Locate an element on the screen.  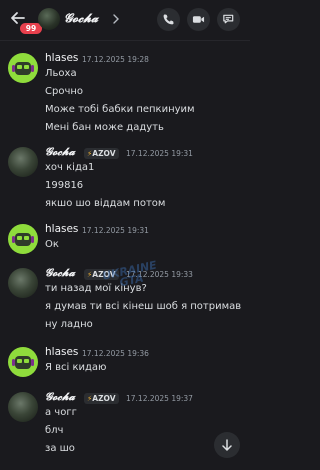
video-call-button is located at coordinates (198, 19).